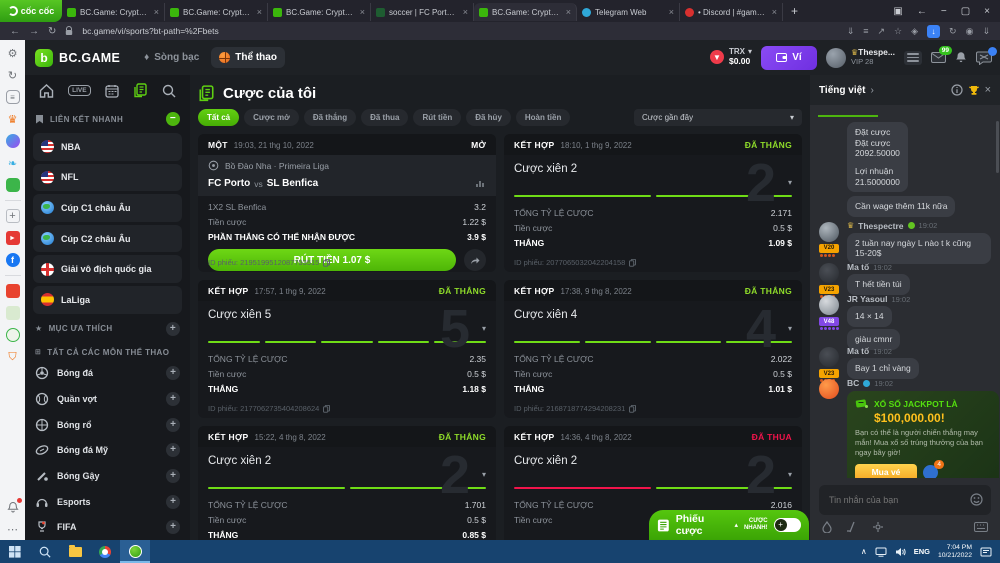  What do you see at coordinates (13, 529) in the screenshot?
I see `more-options-icon: ⋯` at bounding box center [13, 529].